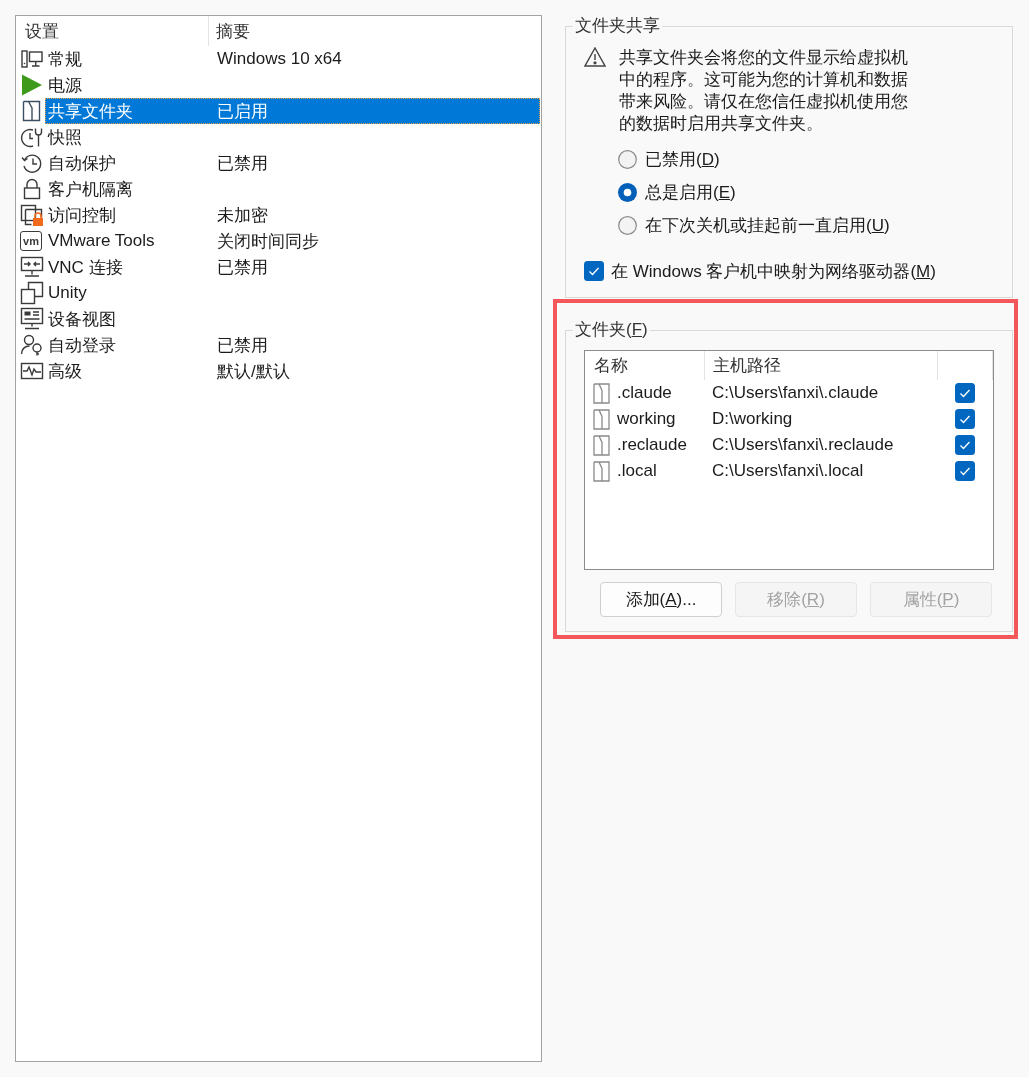  Describe the element at coordinates (253, 371) in the screenshot. I see `setting-summary: 默认/默认` at that location.